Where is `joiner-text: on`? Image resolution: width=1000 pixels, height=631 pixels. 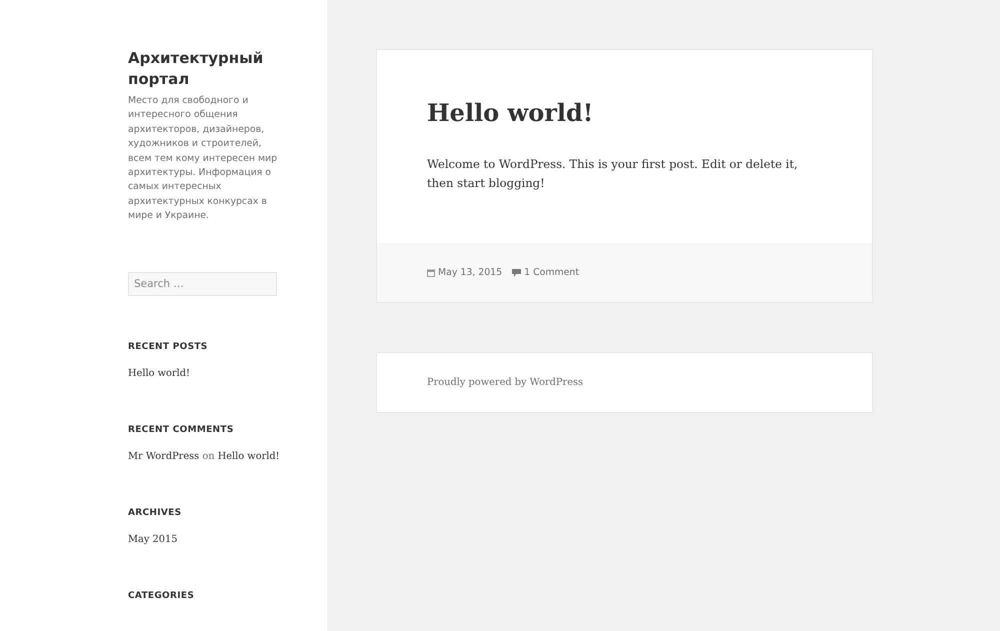 joiner-text: on is located at coordinates (208, 456).